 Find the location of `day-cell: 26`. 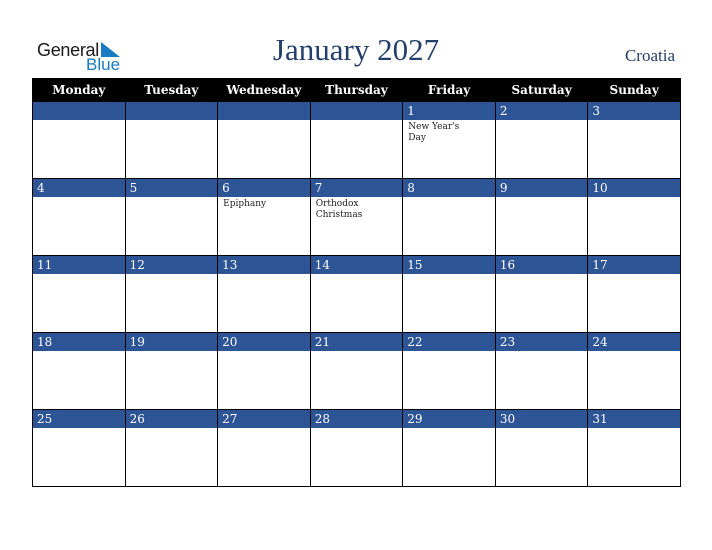

day-cell: 26 is located at coordinates (171, 448).